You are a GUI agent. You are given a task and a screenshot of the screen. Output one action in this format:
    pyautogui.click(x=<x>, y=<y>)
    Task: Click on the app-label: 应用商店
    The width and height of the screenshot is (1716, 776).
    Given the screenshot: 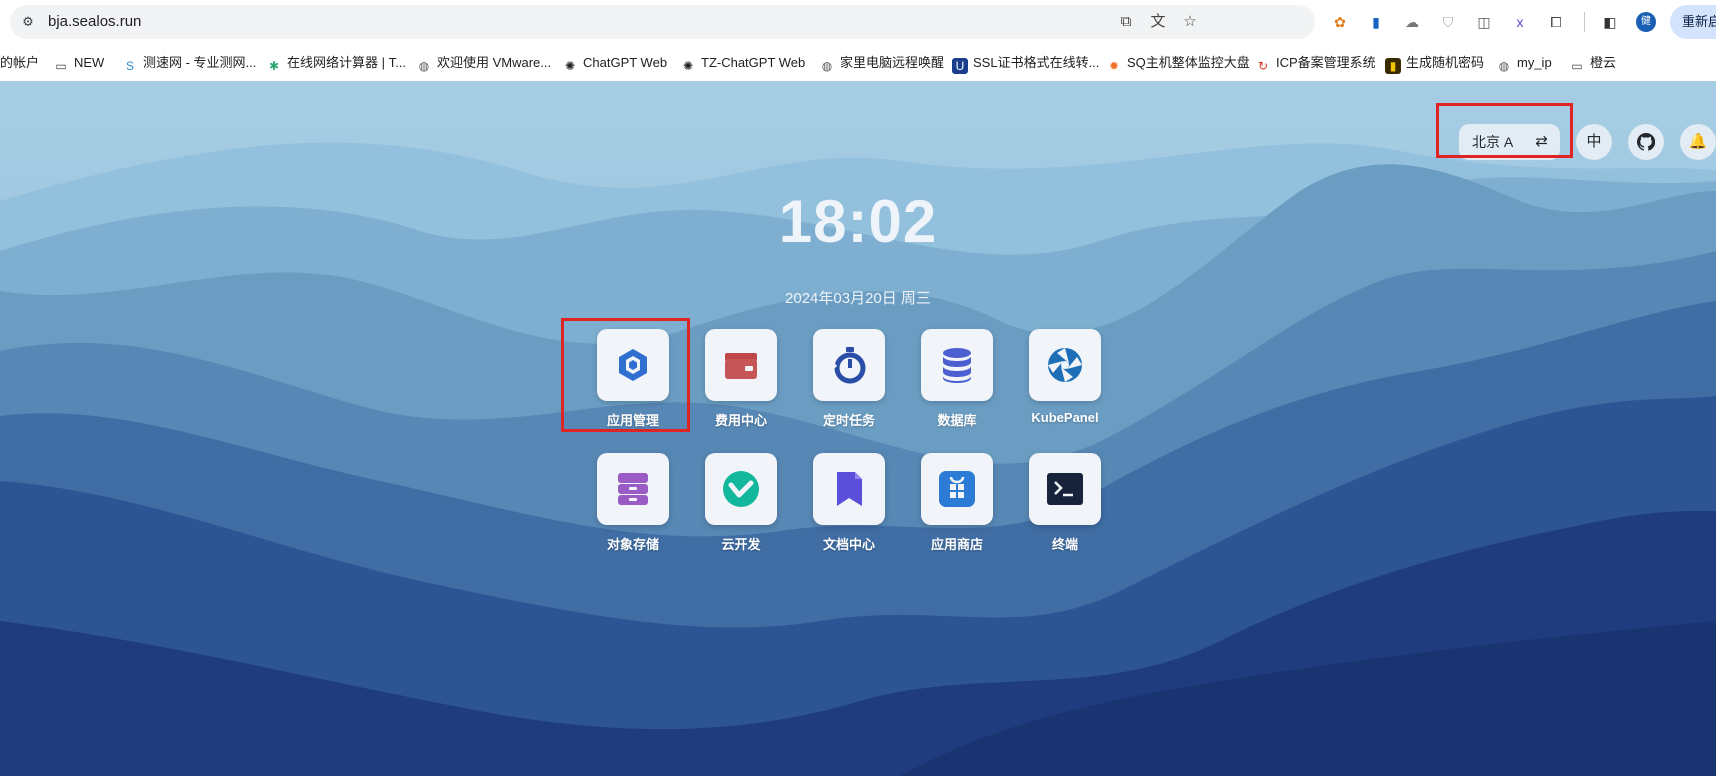 What is the action you would take?
    pyautogui.click(x=956, y=544)
    